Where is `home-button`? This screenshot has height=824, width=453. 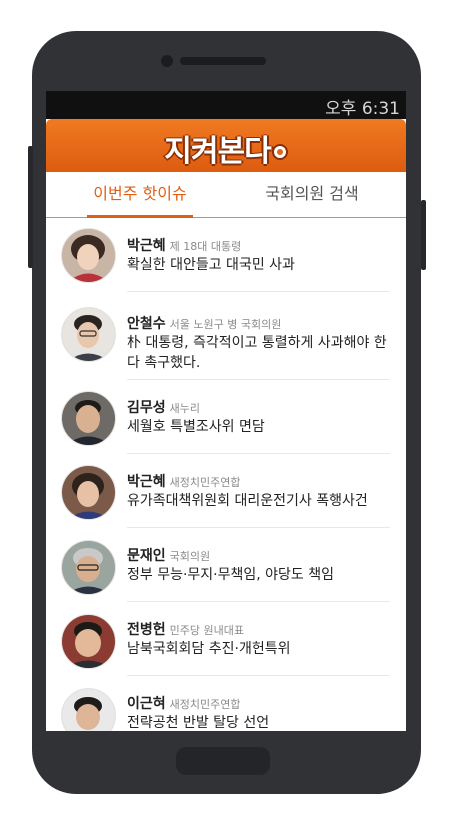
home-button is located at coordinates (223, 761).